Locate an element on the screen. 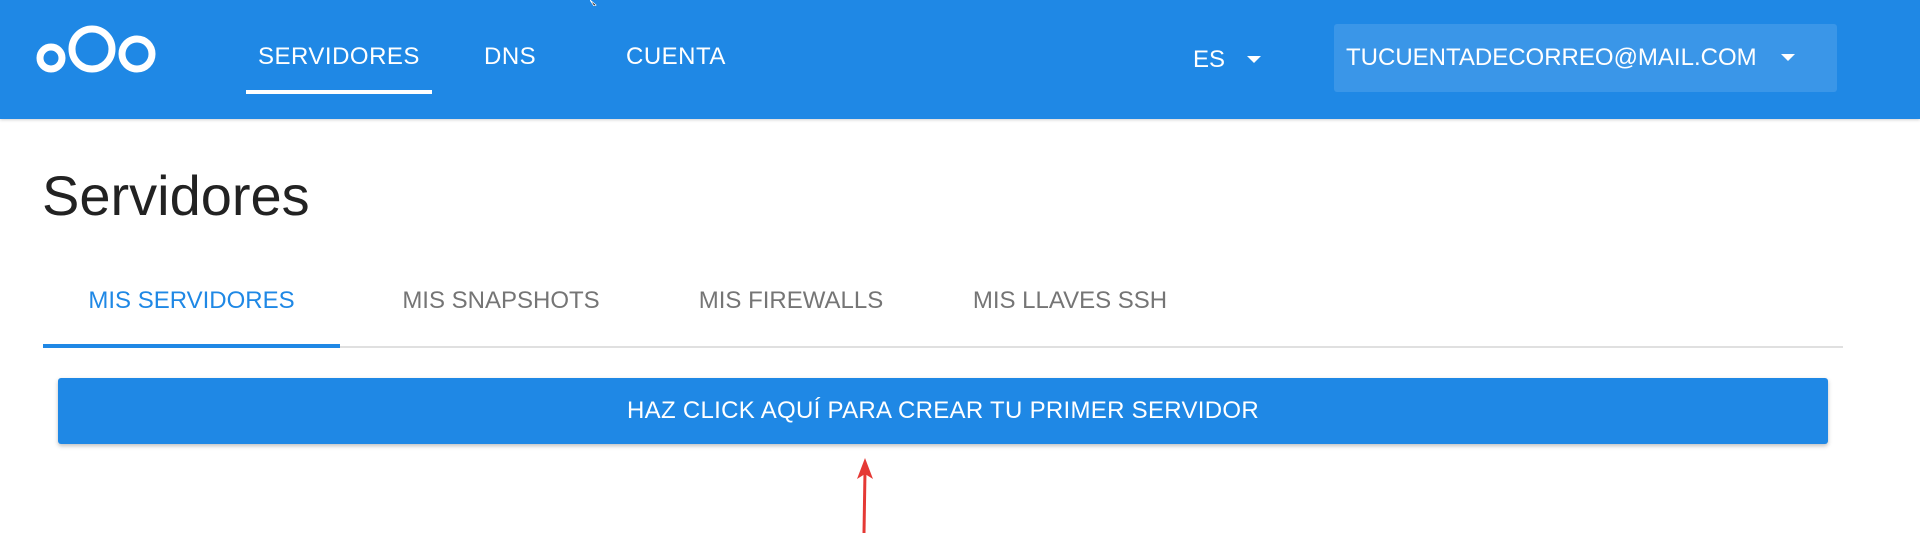  account-menu: TUCUENTADECORREO@MAIL.COM is located at coordinates (1585, 58).